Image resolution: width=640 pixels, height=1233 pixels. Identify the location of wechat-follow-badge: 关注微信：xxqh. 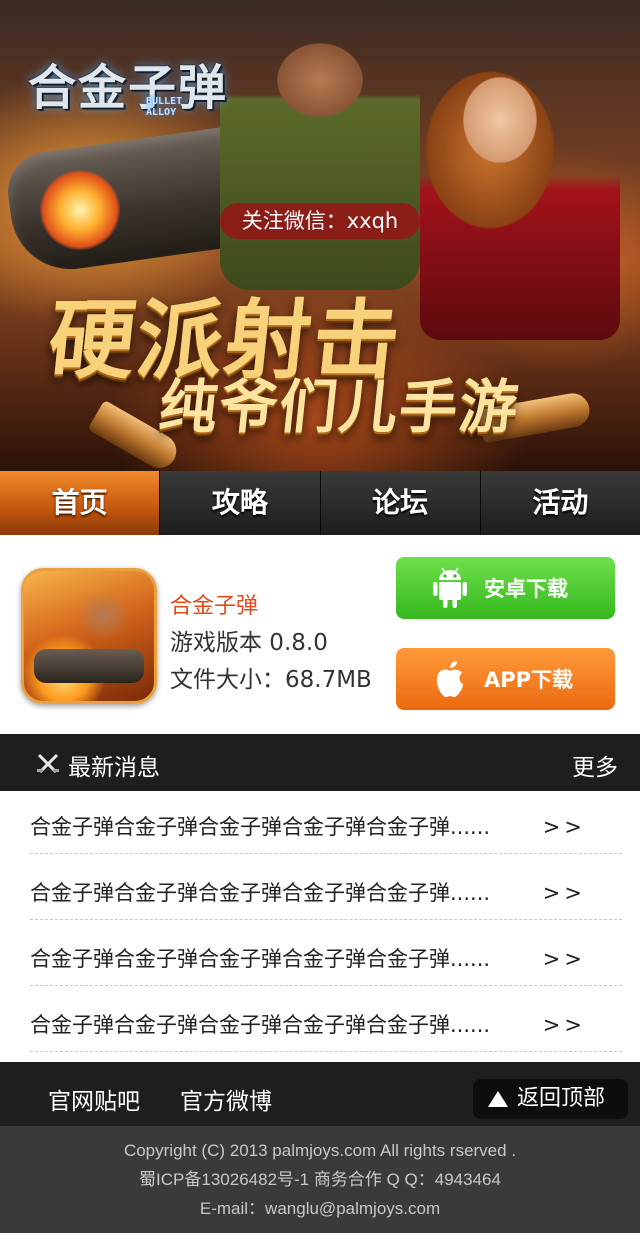
(320, 221).